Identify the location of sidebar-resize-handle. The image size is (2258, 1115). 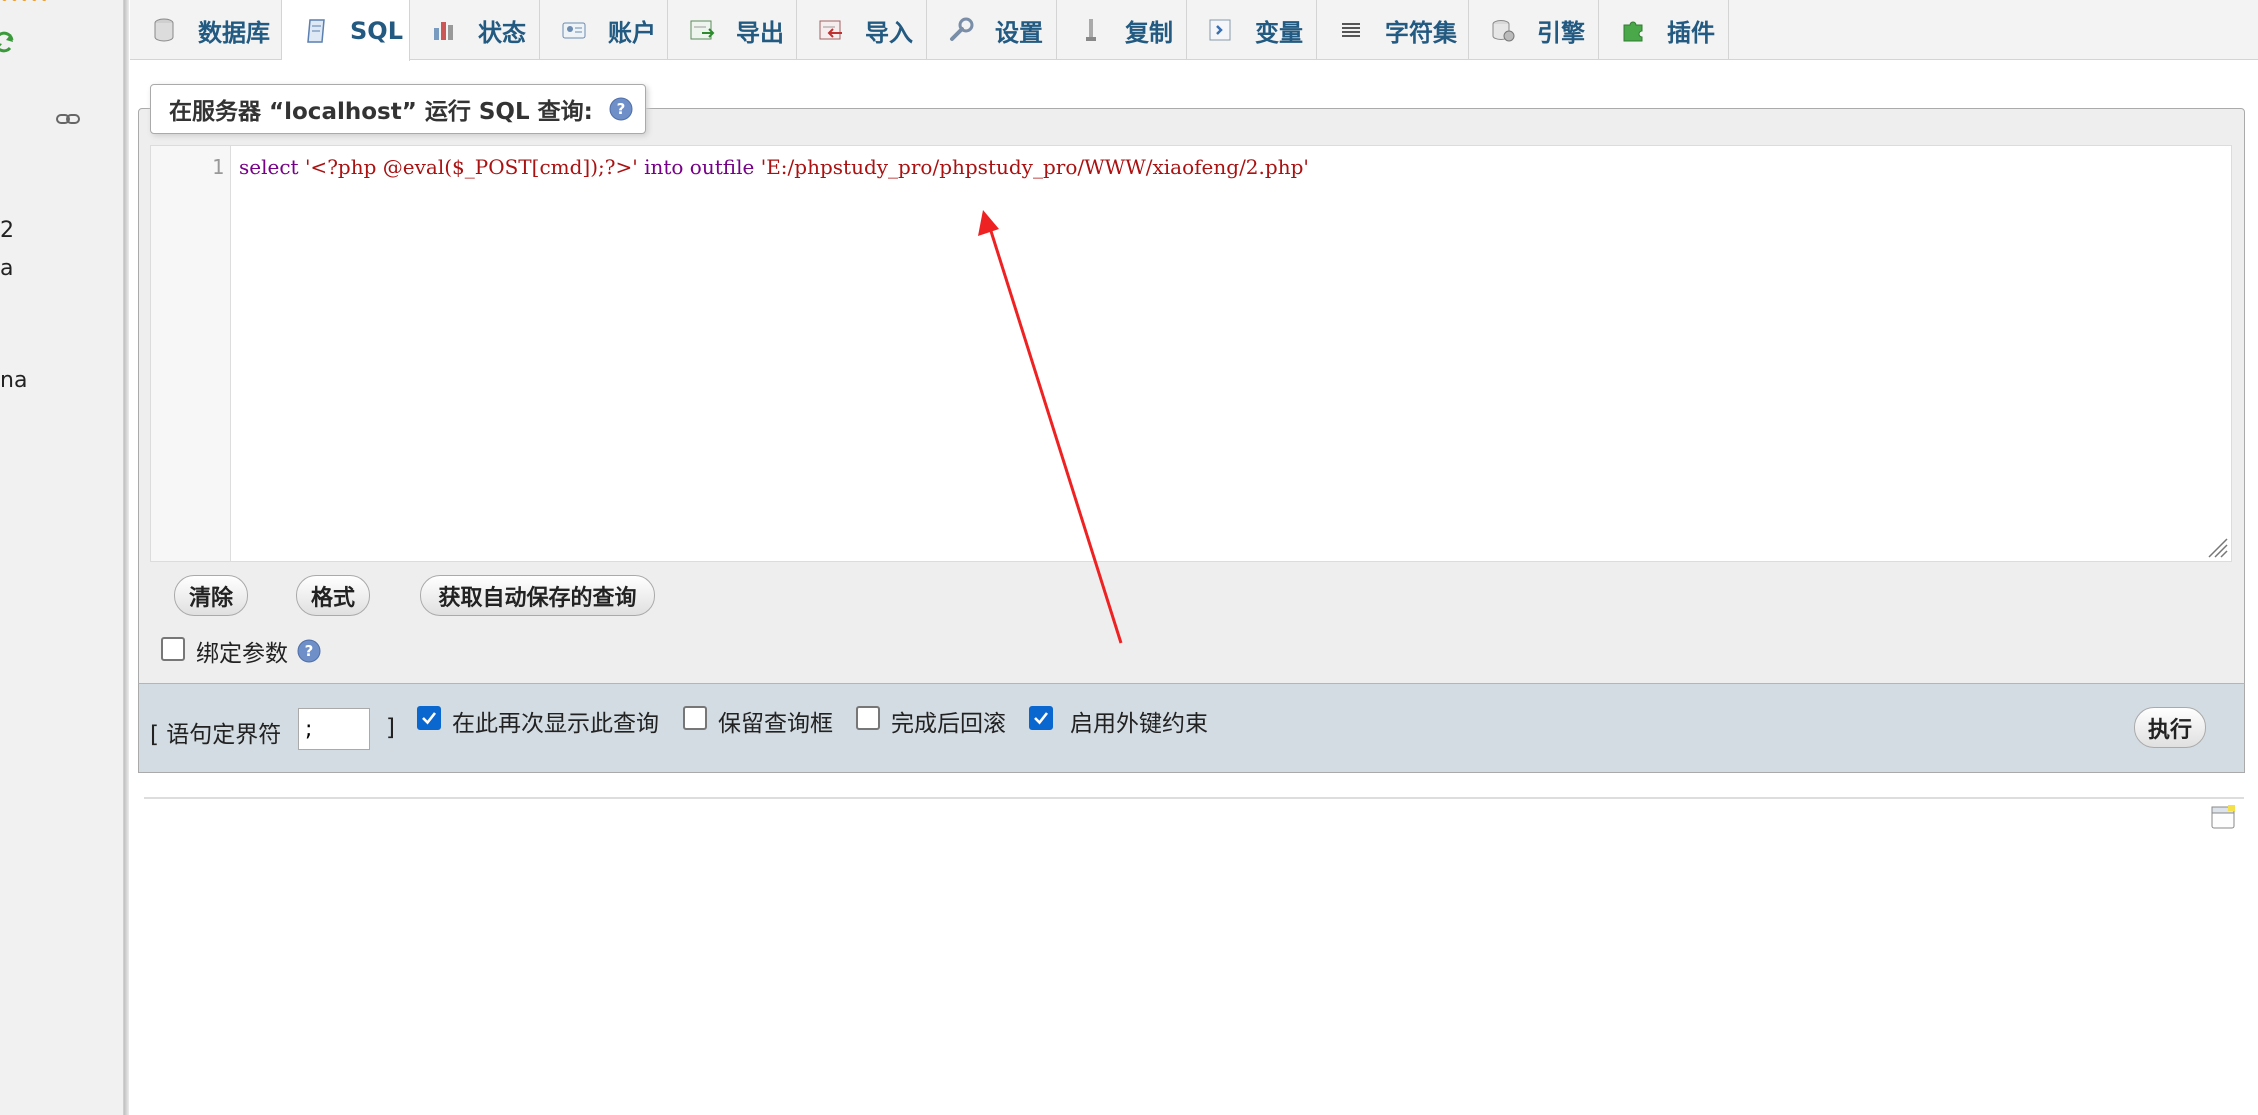
(126, 557).